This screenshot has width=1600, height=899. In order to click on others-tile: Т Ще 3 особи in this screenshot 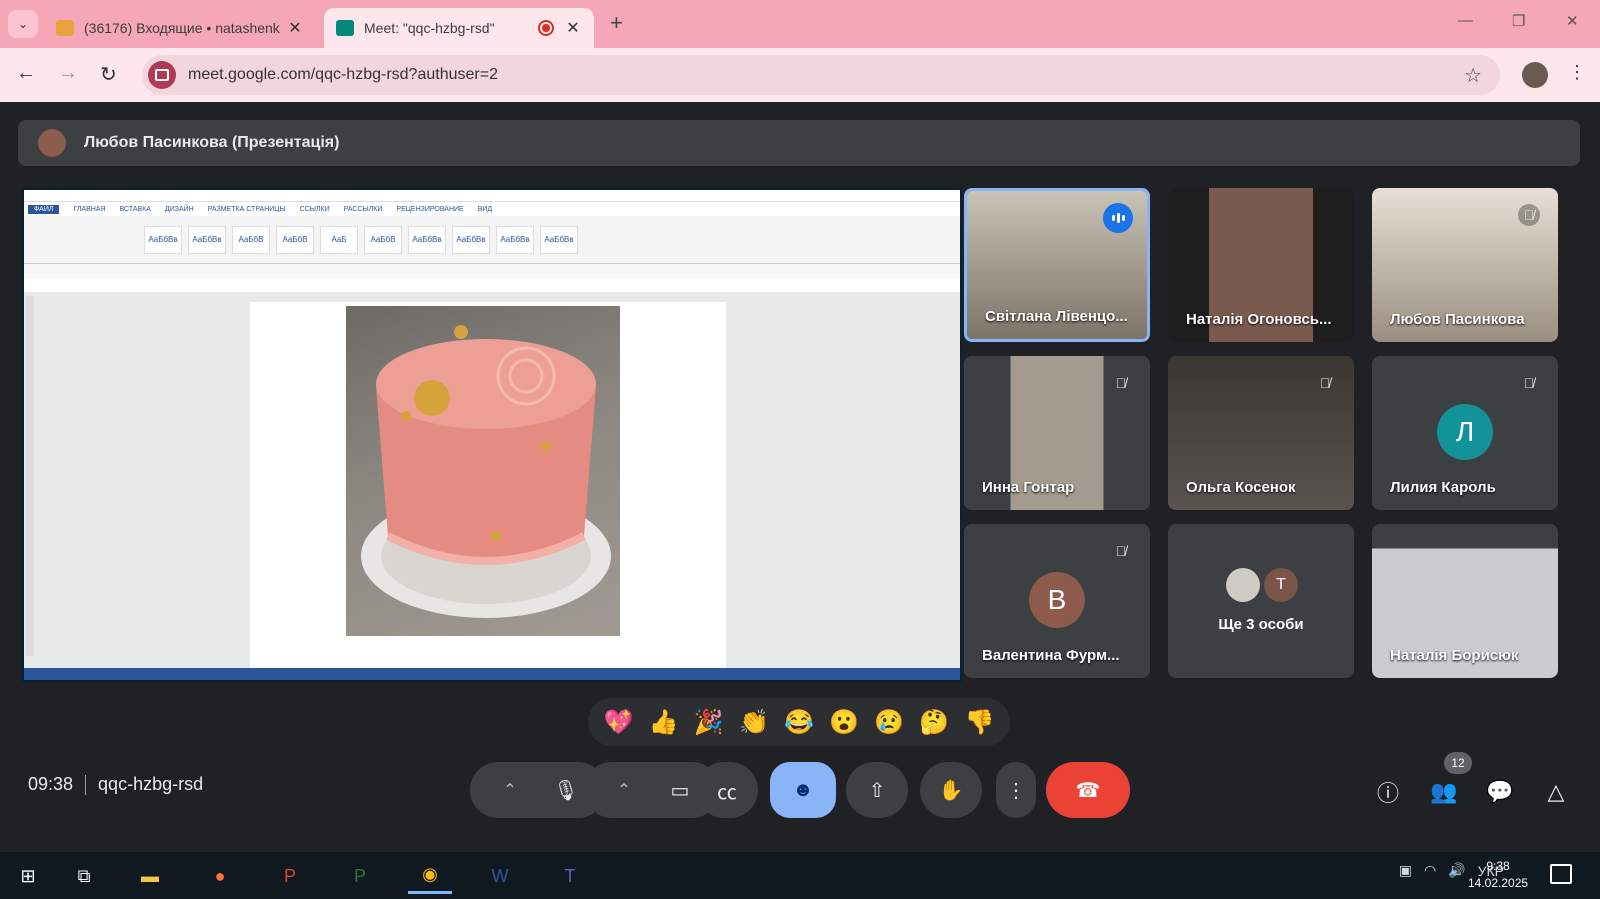, I will do `click(1261, 601)`.